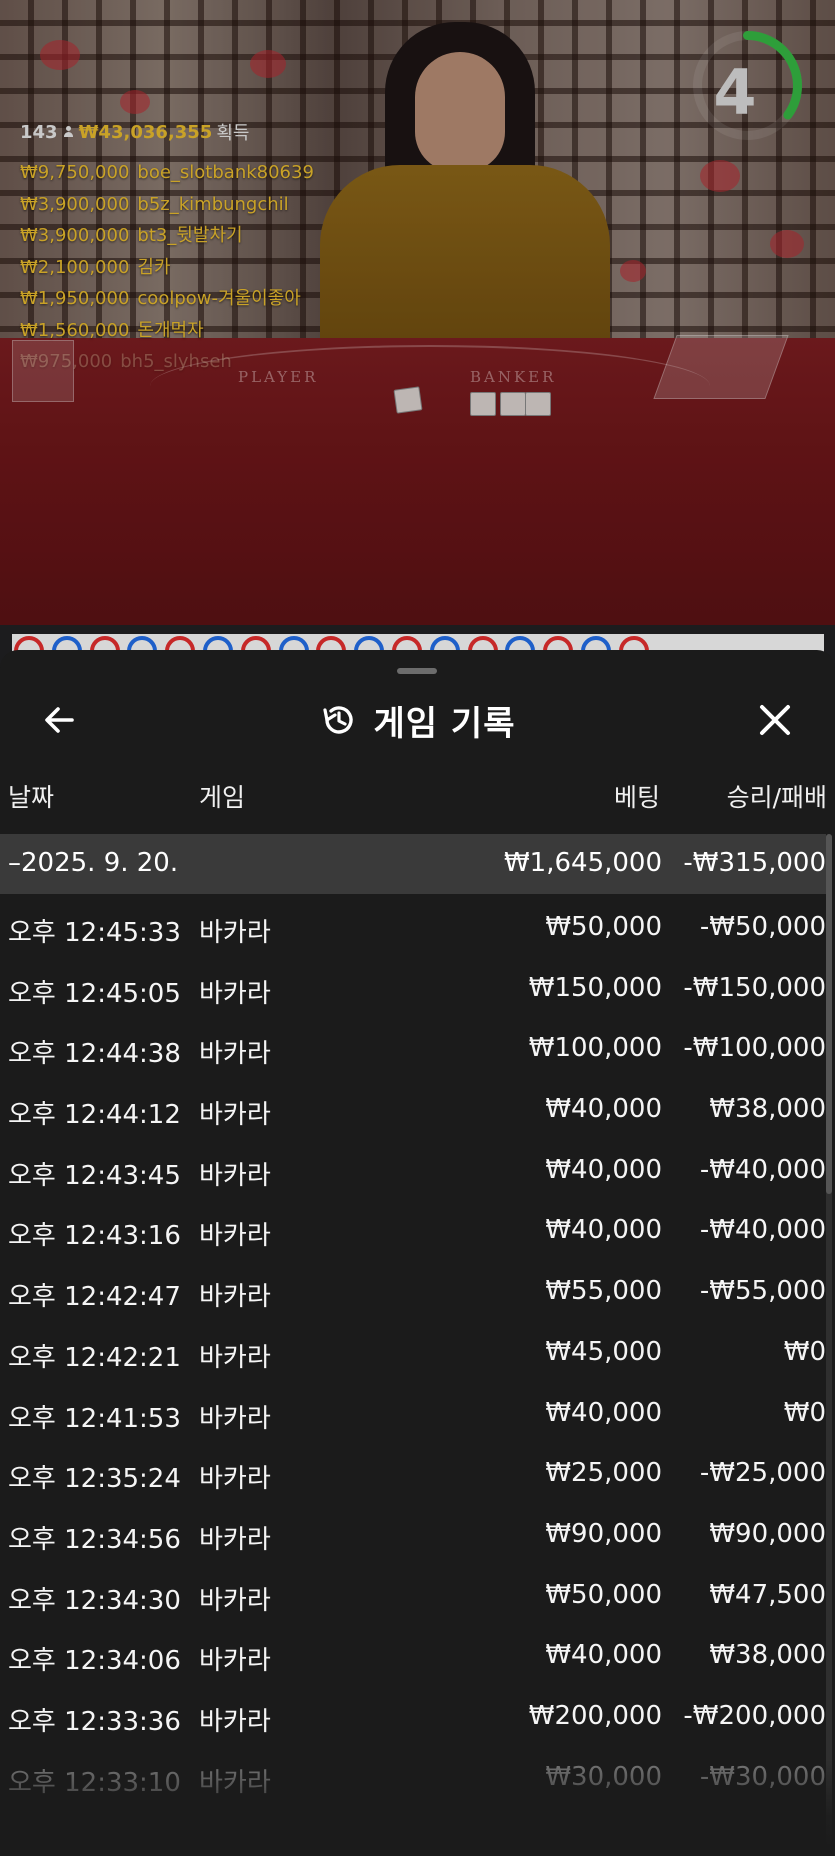 Image resolution: width=835 pixels, height=1856 pixels. Describe the element at coordinates (75, 298) in the screenshot. I see `winner-amount: ₩1,950,000` at that location.